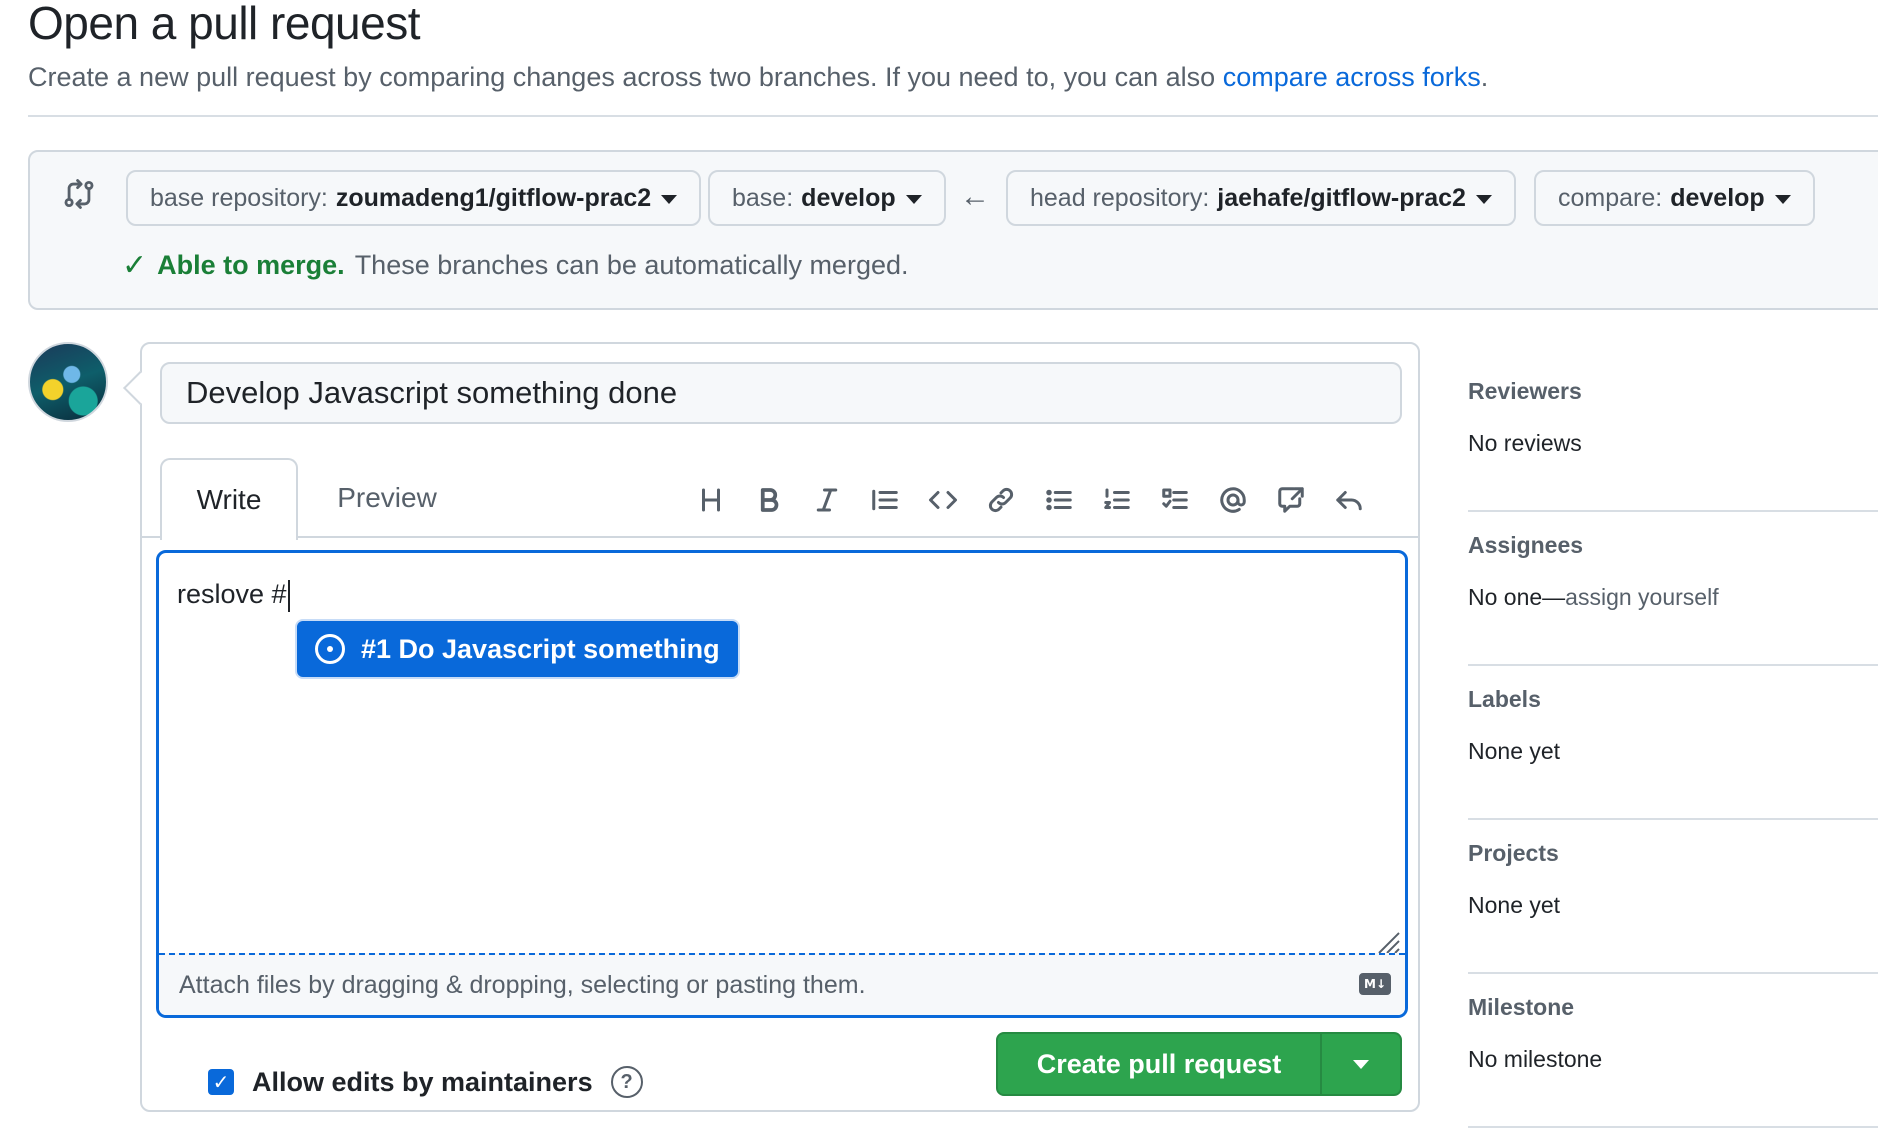 The image size is (1878, 1148). I want to click on markdown-toolbar, so click(1030, 500).